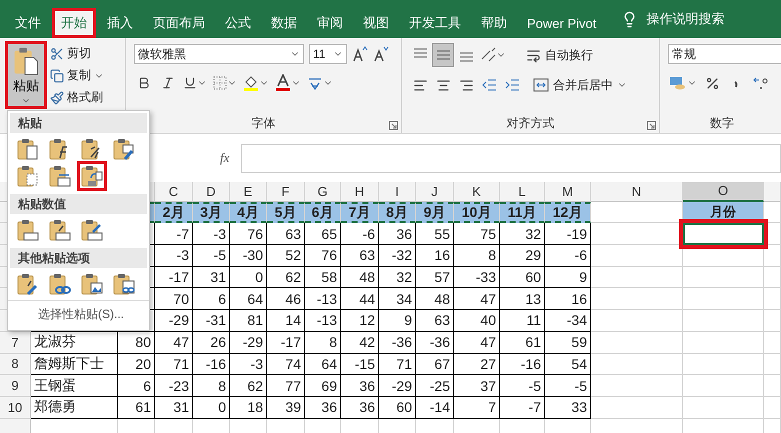  I want to click on ribbon-tab: Power Pivot, so click(562, 23).